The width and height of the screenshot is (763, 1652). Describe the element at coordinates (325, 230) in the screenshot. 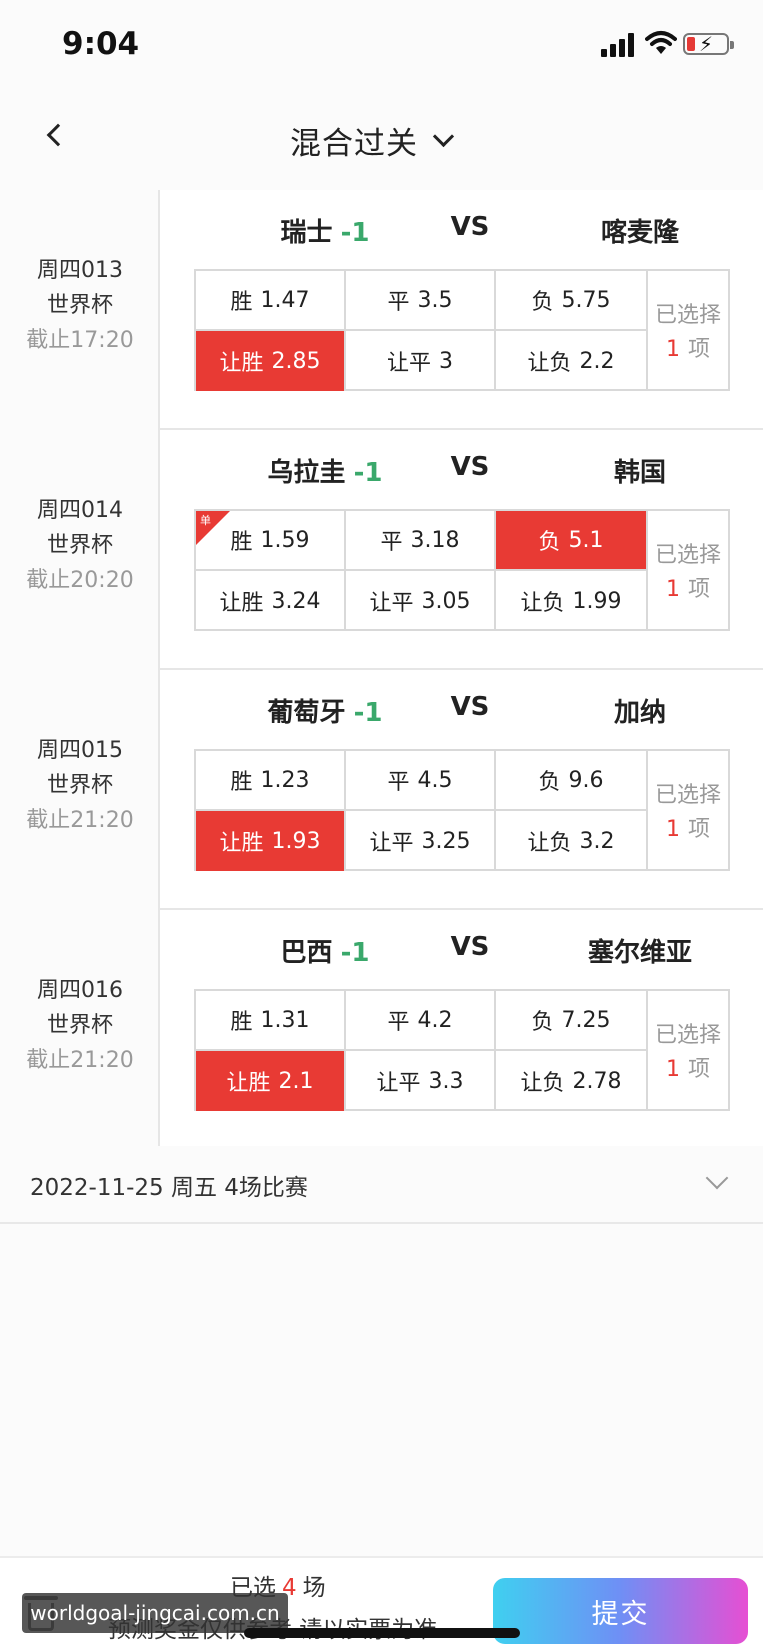

I see `home-team: 瑞士 -1` at that location.